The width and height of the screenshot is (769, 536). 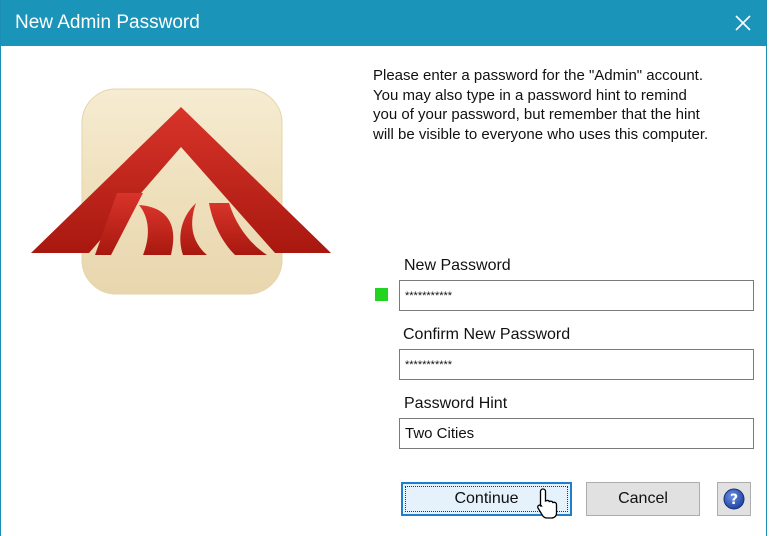 What do you see at coordinates (383, 23) in the screenshot?
I see `title-bar: New Admin Password` at bounding box center [383, 23].